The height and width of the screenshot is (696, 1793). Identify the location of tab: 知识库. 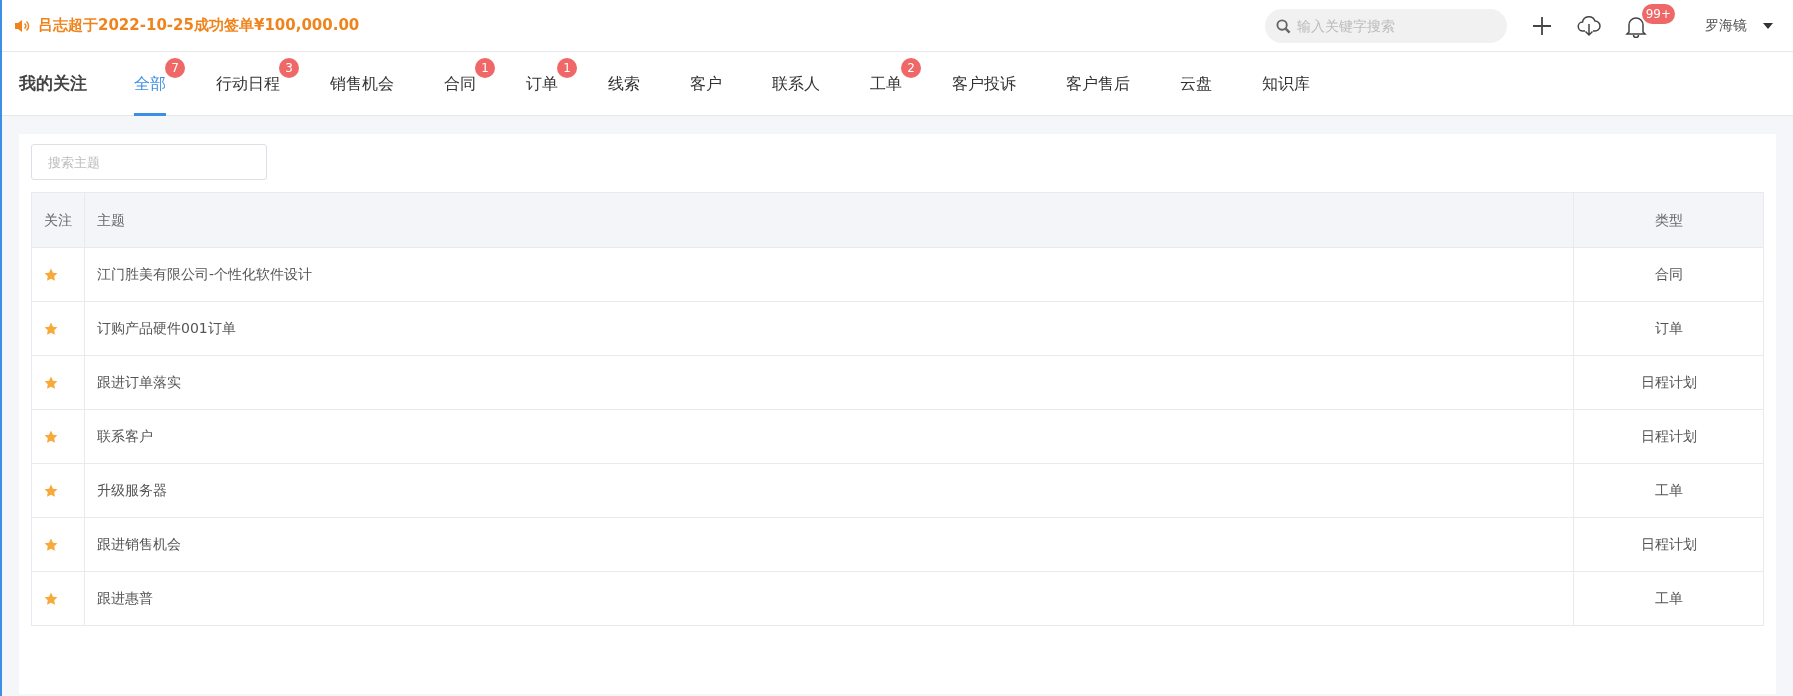
(1286, 83).